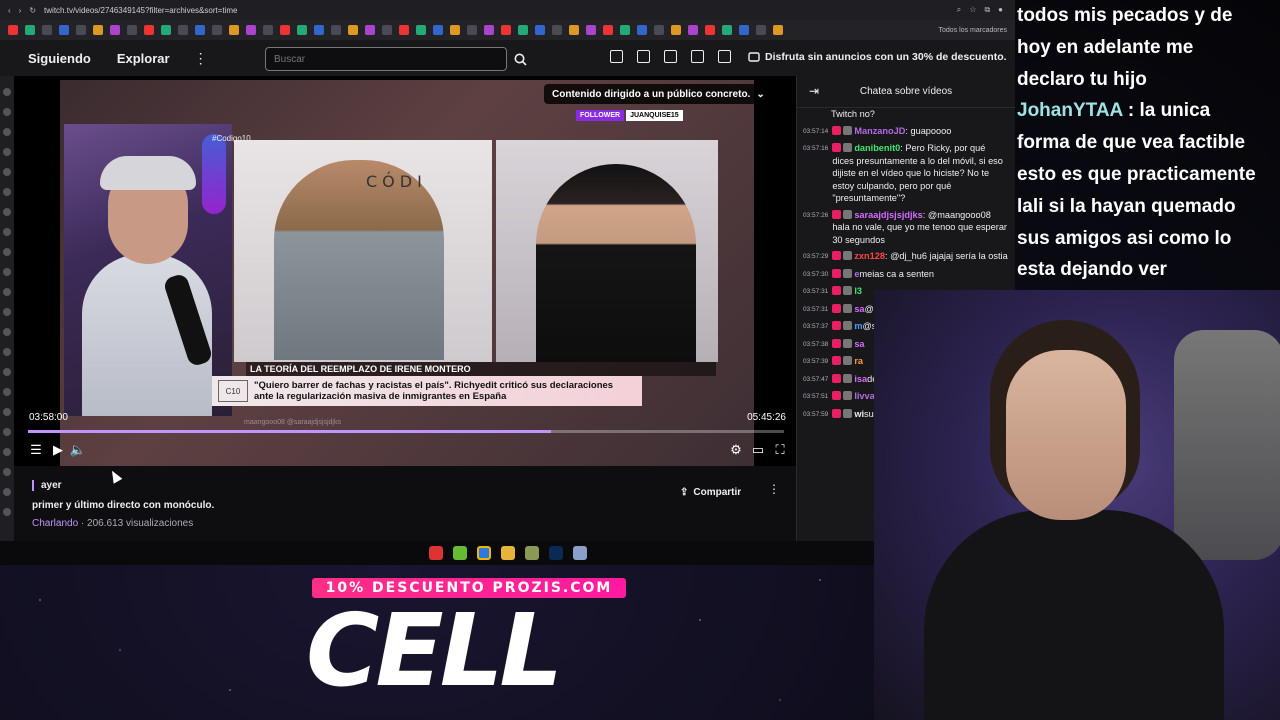  What do you see at coordinates (616, 56) in the screenshot?
I see `prime-loot-icon` at bounding box center [616, 56].